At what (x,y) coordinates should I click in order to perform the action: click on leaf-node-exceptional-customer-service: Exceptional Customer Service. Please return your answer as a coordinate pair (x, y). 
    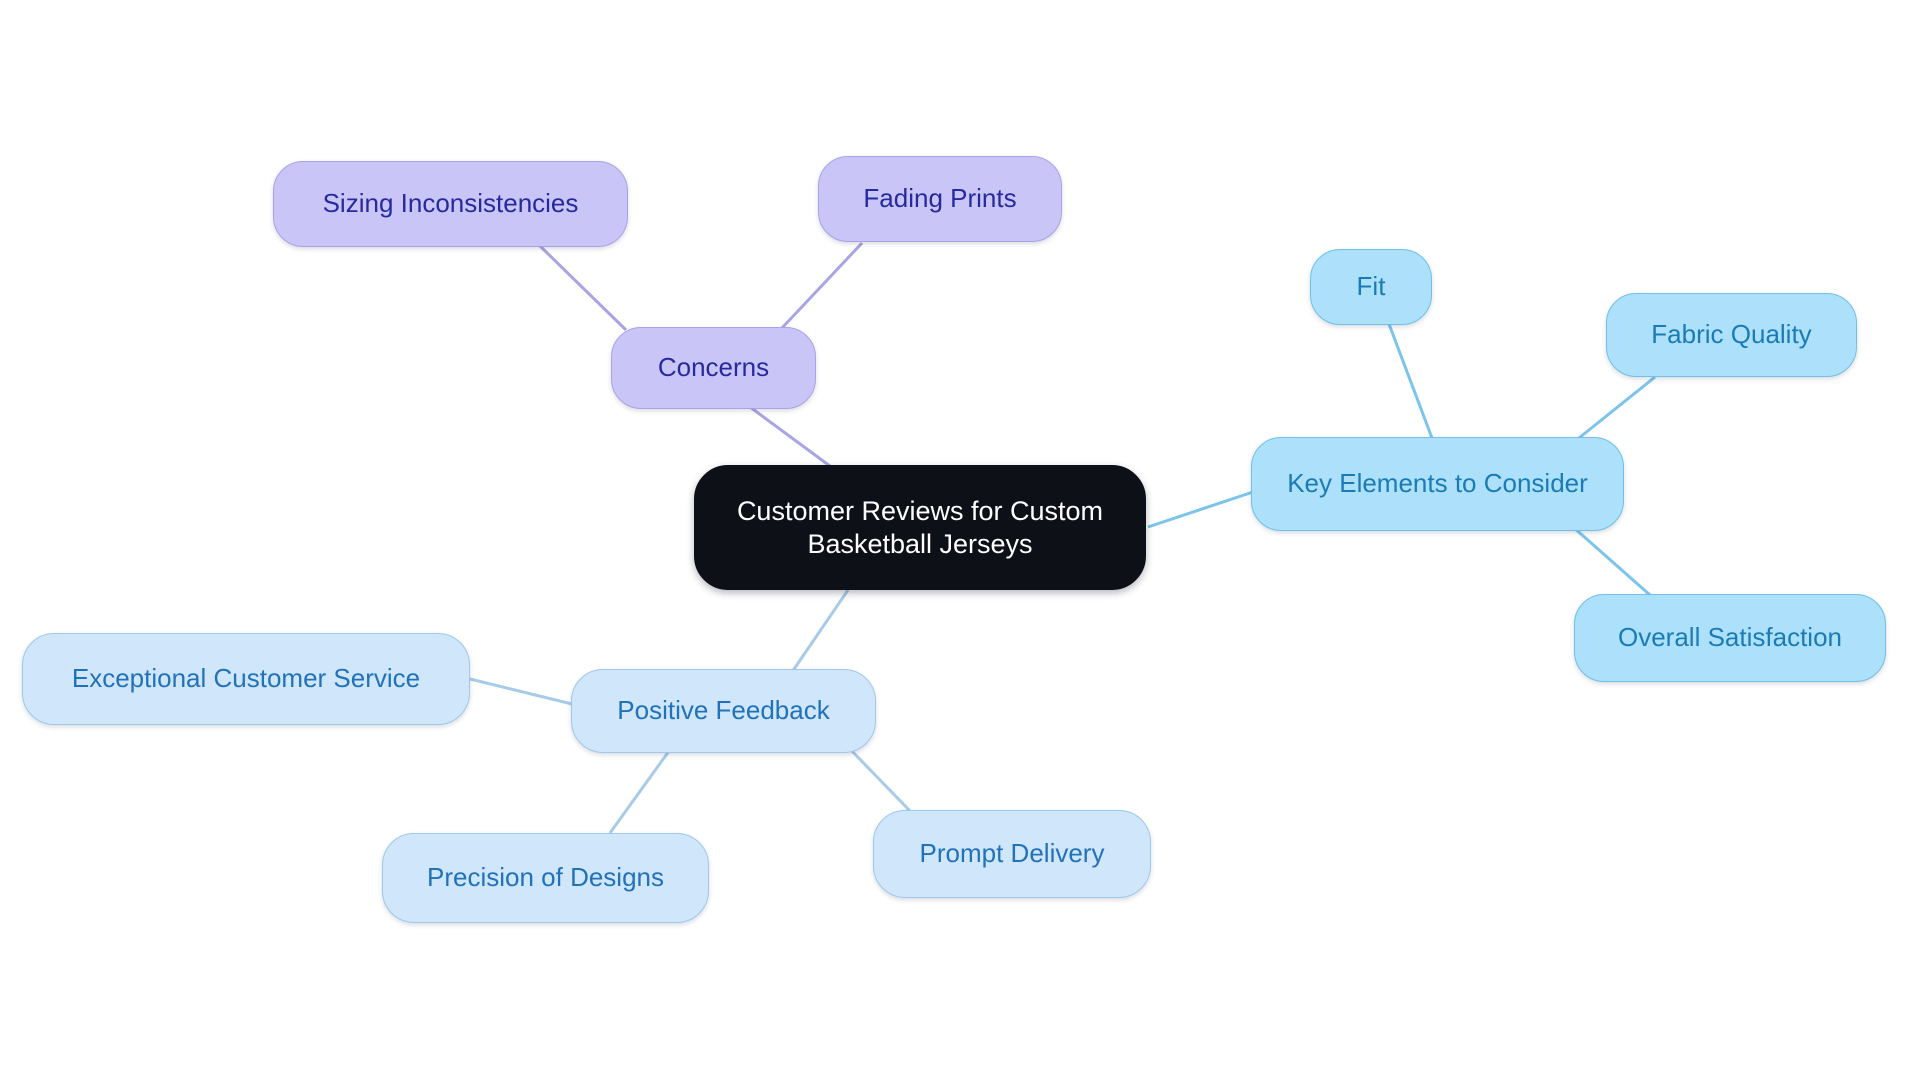
    Looking at the image, I should click on (246, 679).